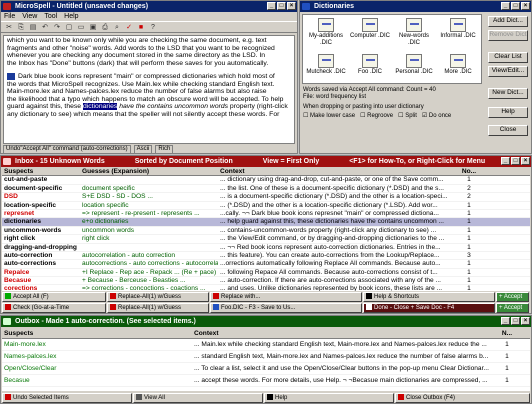  What do you see at coordinates (21, 27) in the screenshot?
I see `copy-icon: ⎘` at bounding box center [21, 27].